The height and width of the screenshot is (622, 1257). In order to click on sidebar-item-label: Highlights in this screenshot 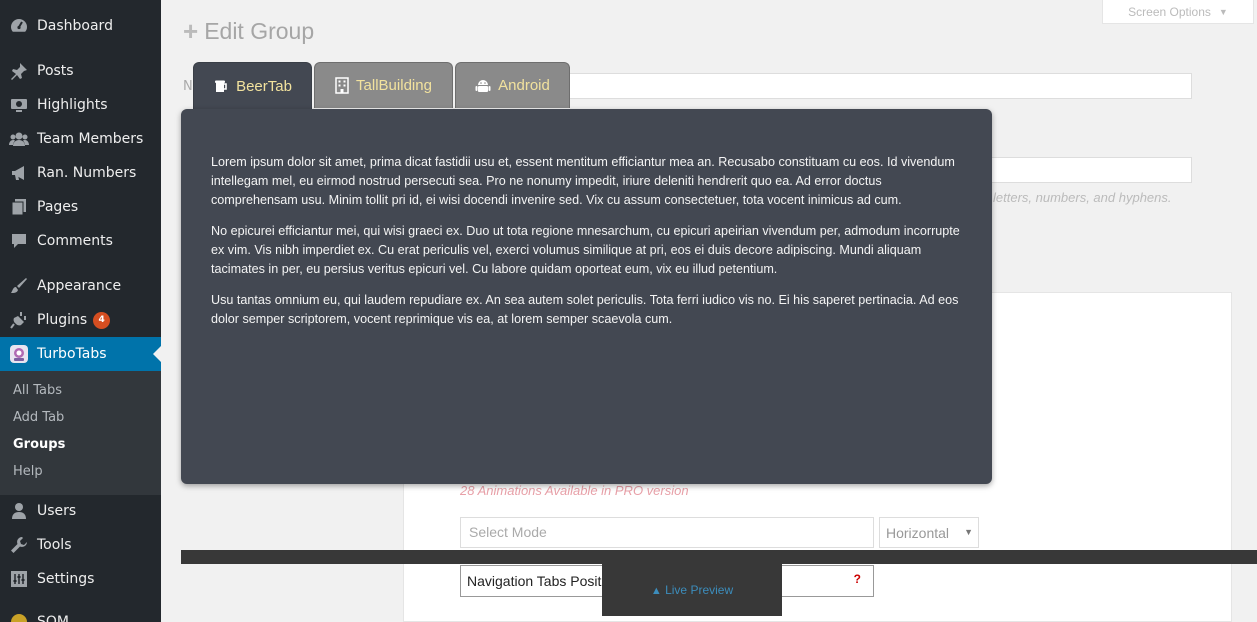, I will do `click(72, 105)`.